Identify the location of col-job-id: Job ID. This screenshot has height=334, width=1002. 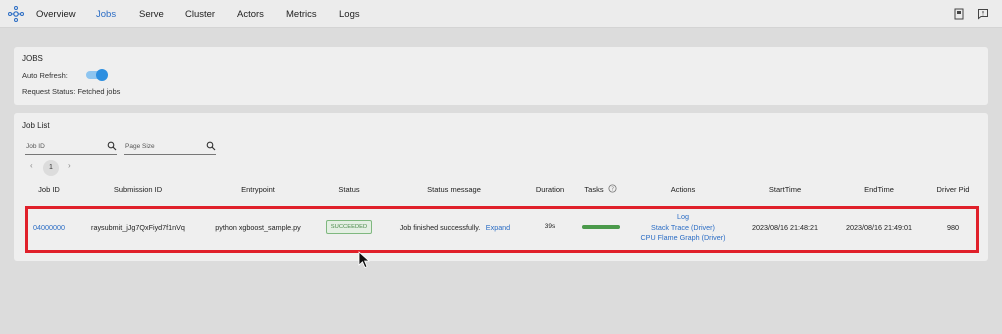
(49, 189).